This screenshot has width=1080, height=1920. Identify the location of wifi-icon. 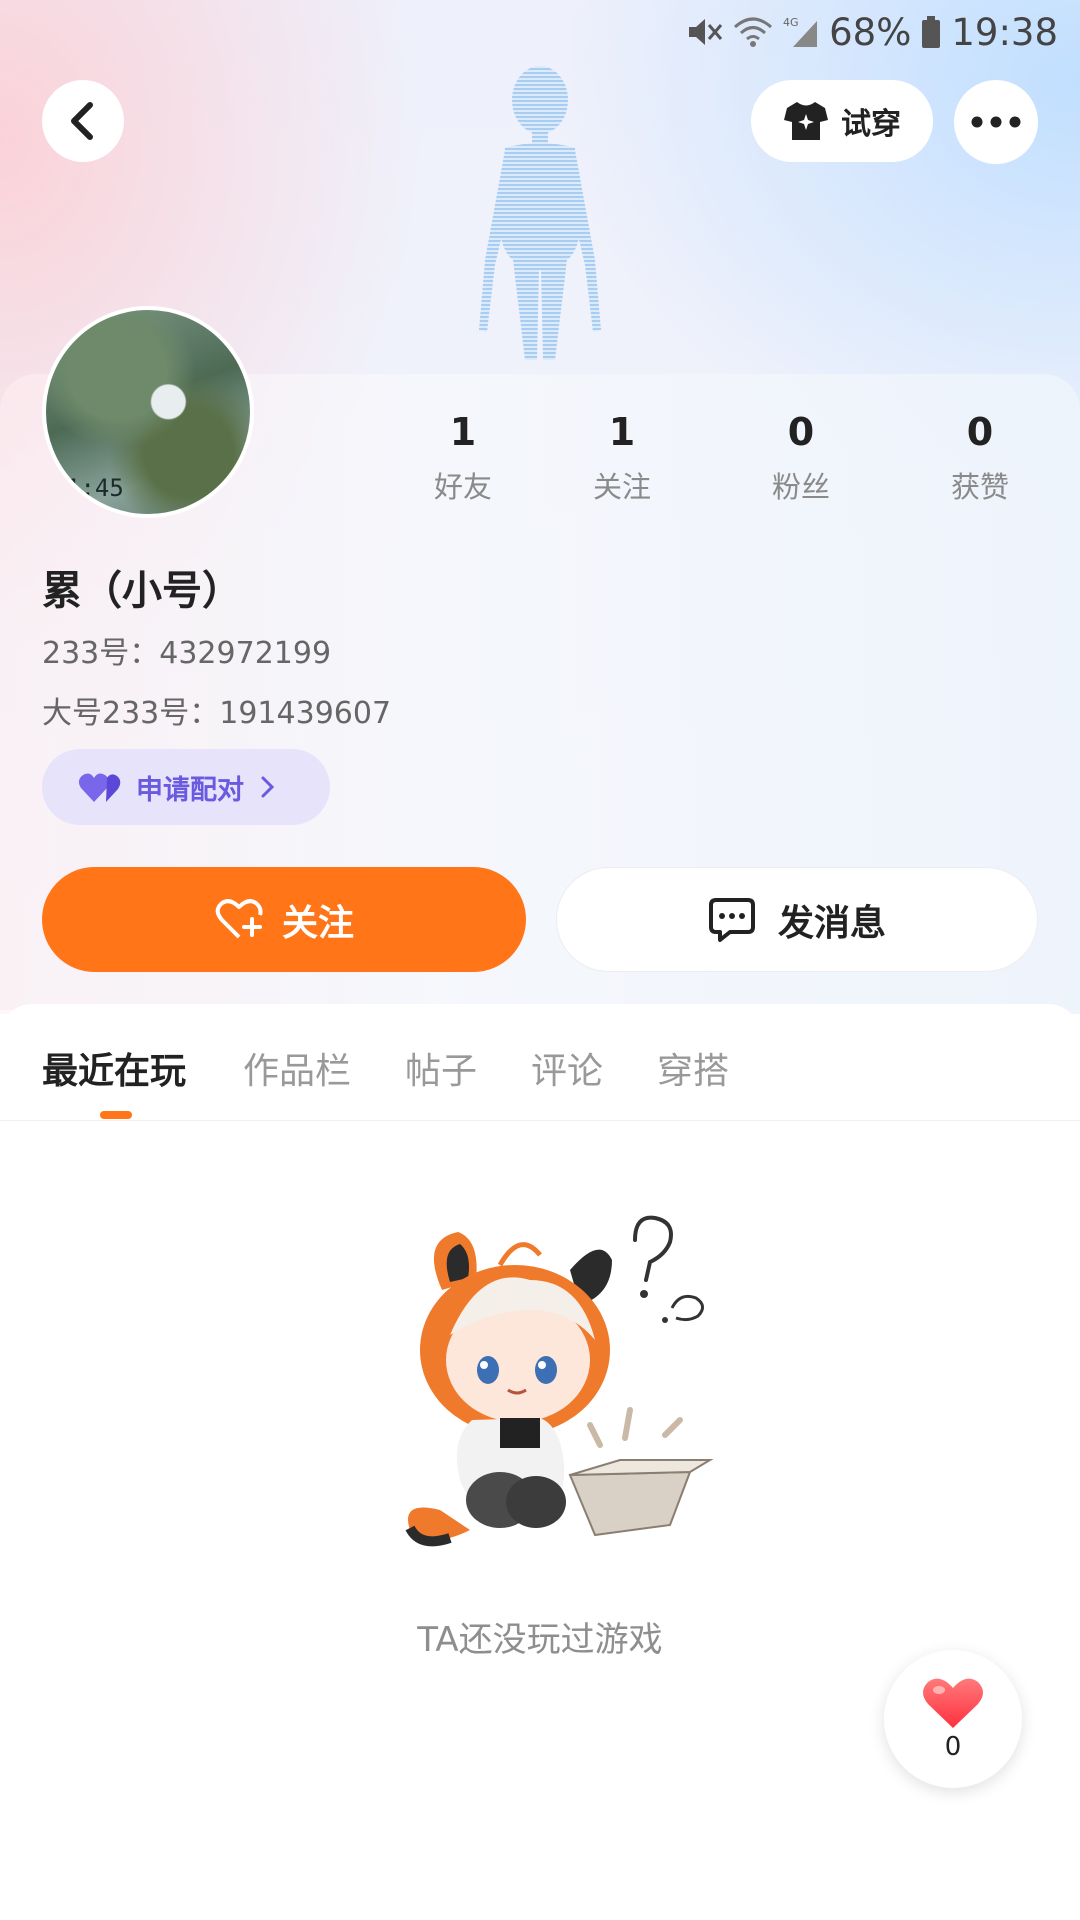
(753, 32).